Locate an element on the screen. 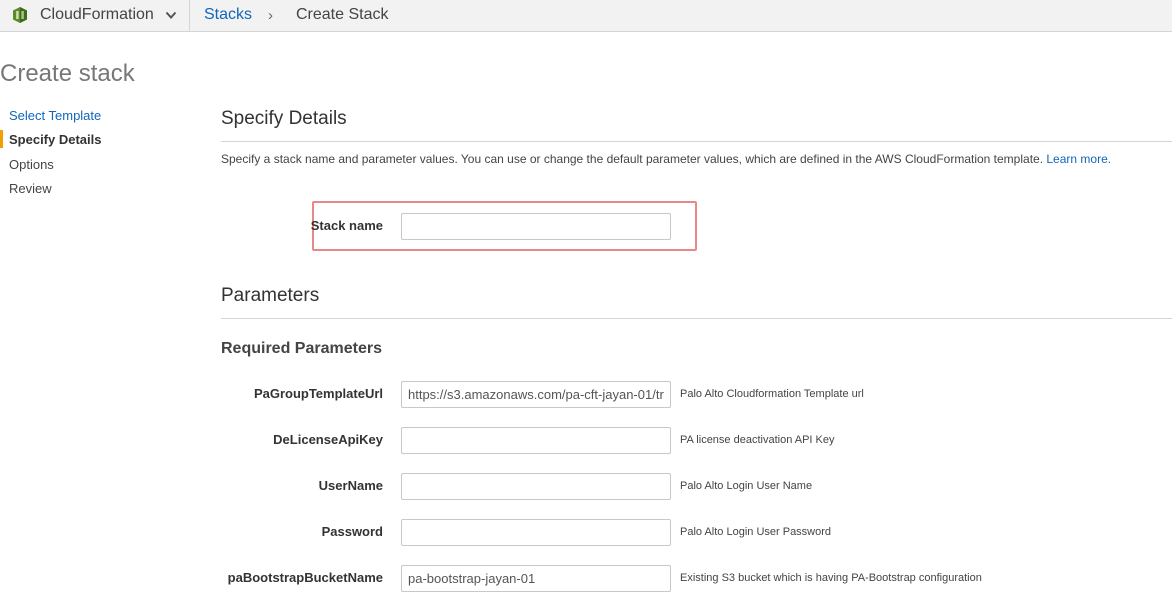 The width and height of the screenshot is (1172, 594). parameters-heading: Parameters is located at coordinates (270, 295).